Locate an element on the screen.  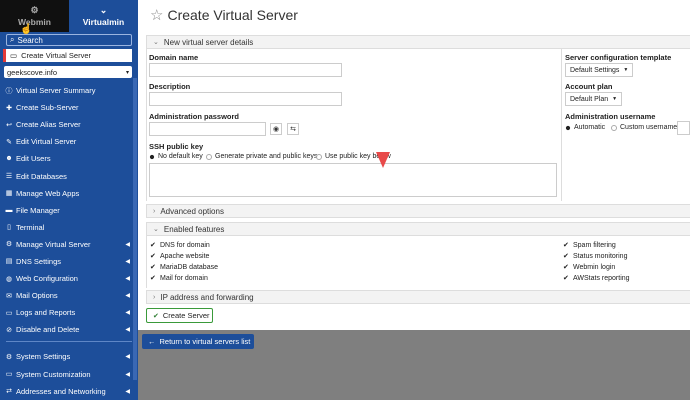
sidebar-create-virtual-server: ▭ Create Virtual Server is located at coordinates (67, 55).